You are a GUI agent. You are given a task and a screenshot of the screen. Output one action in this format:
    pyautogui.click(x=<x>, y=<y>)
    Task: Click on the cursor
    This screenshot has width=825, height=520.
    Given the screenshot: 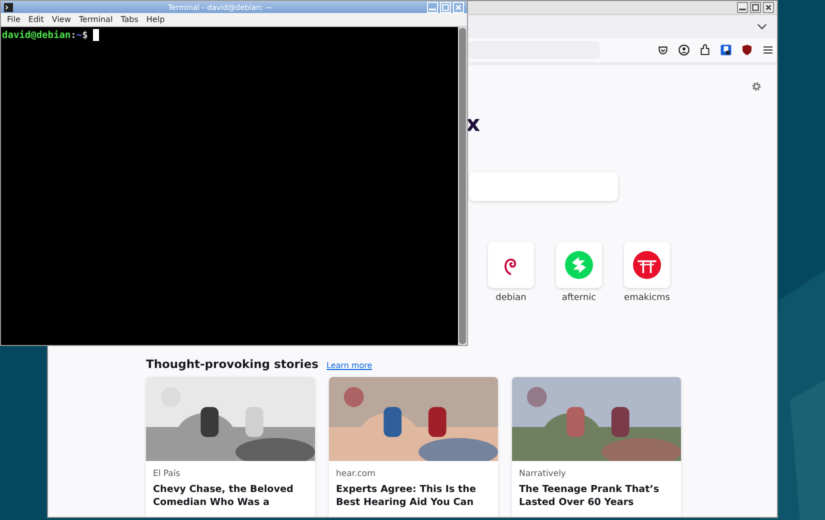 What is the action you would take?
    pyautogui.click(x=95, y=35)
    